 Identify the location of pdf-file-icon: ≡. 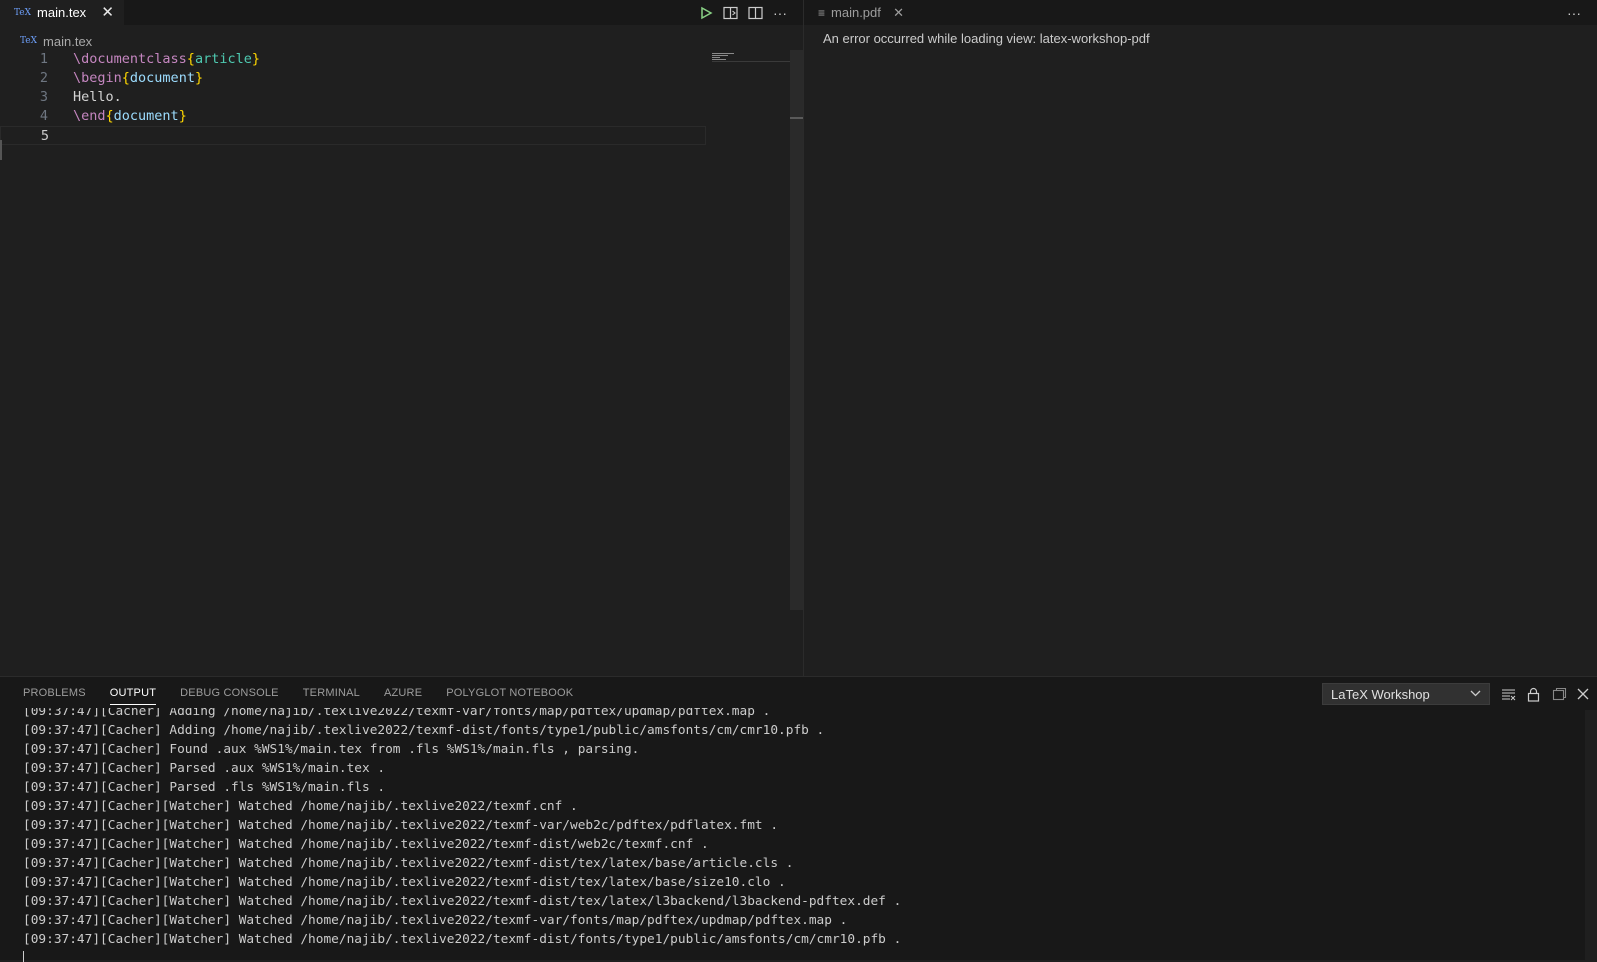
(822, 12).